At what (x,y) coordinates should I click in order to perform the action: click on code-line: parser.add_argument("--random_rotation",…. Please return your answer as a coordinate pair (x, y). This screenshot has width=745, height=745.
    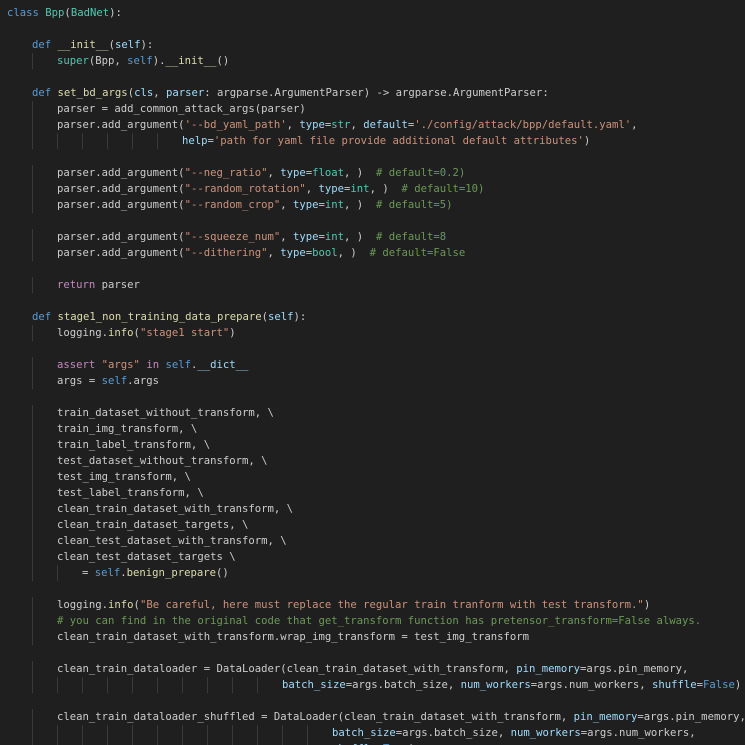
    Looking at the image, I should click on (270, 189).